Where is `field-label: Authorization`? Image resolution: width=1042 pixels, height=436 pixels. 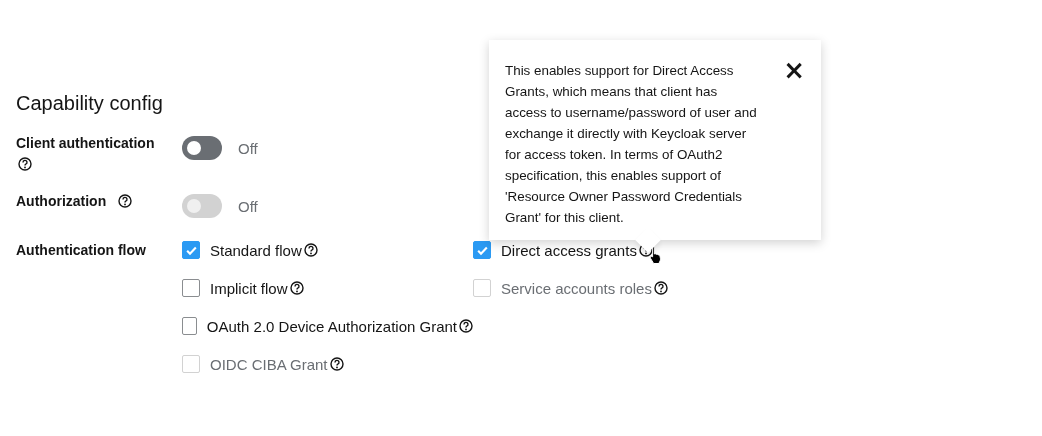
field-label: Authorization is located at coordinates (61, 201).